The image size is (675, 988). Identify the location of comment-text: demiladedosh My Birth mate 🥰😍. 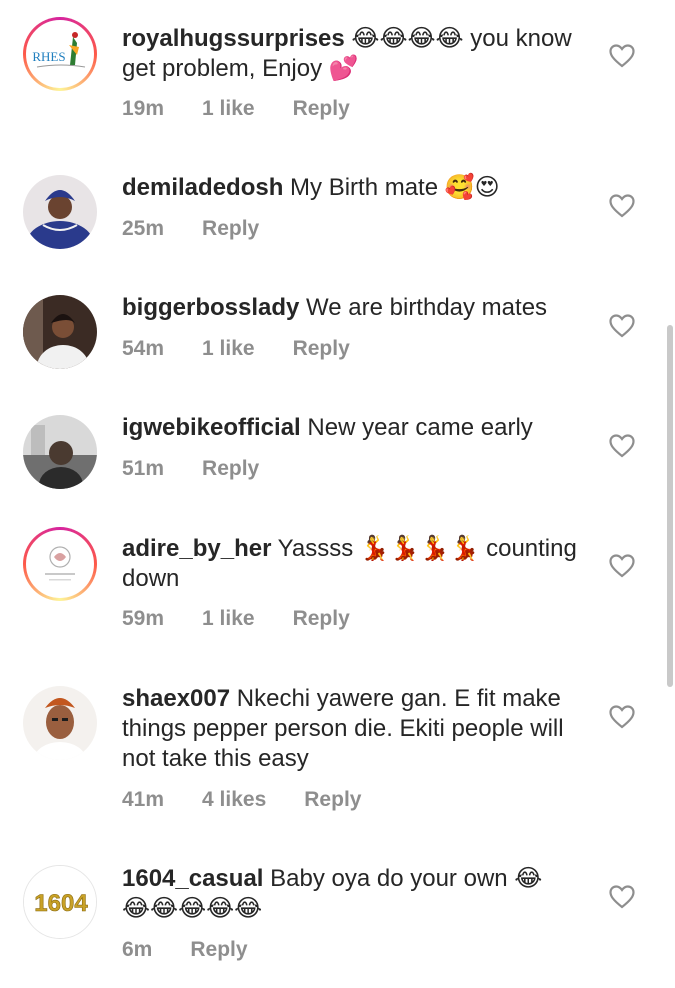
(349, 188).